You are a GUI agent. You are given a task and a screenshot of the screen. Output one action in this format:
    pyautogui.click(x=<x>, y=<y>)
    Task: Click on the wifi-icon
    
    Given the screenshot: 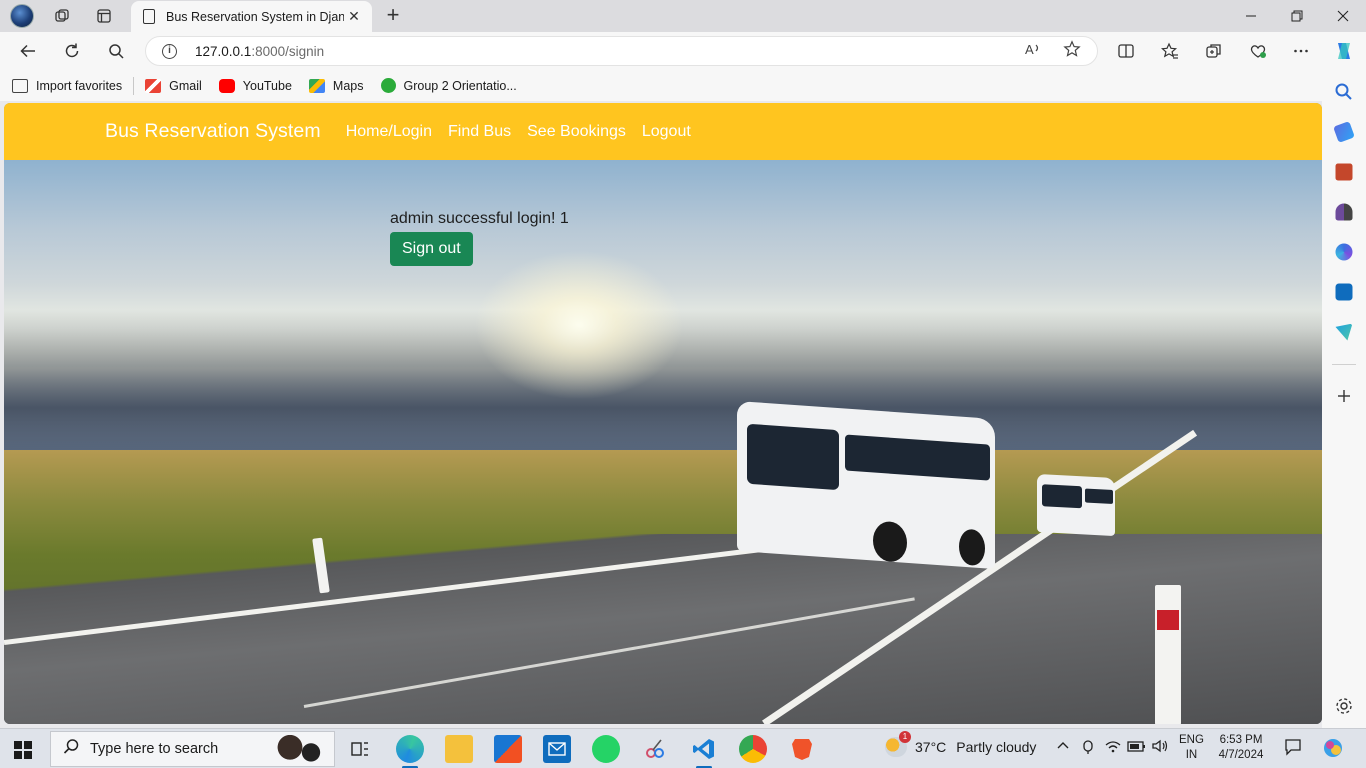 What is the action you would take?
    pyautogui.click(x=1113, y=747)
    